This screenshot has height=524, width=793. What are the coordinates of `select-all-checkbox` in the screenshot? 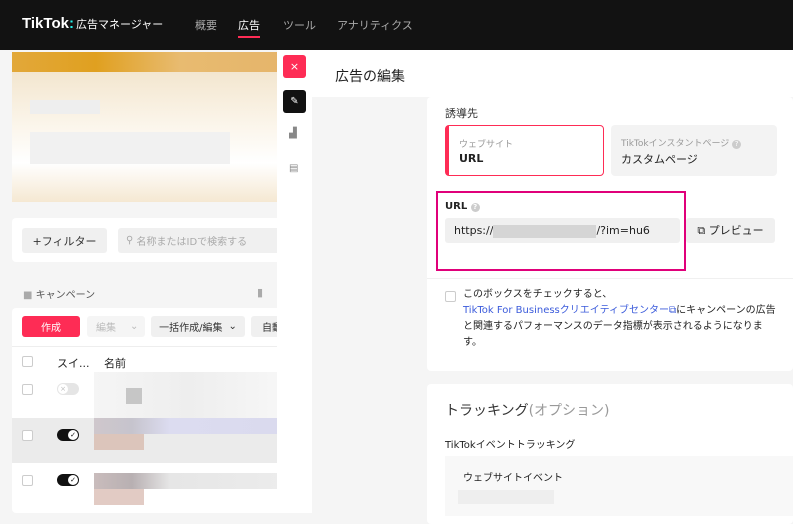 It's located at (27, 361).